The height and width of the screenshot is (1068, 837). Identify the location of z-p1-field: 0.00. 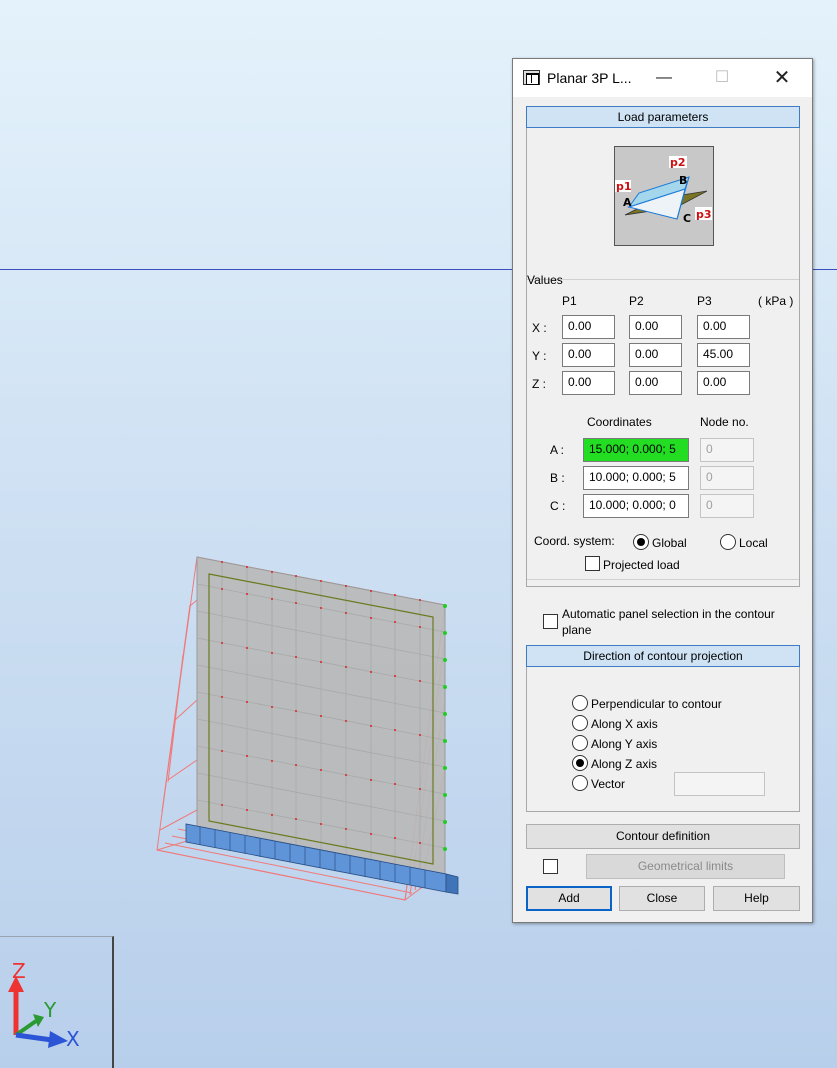
(588, 383).